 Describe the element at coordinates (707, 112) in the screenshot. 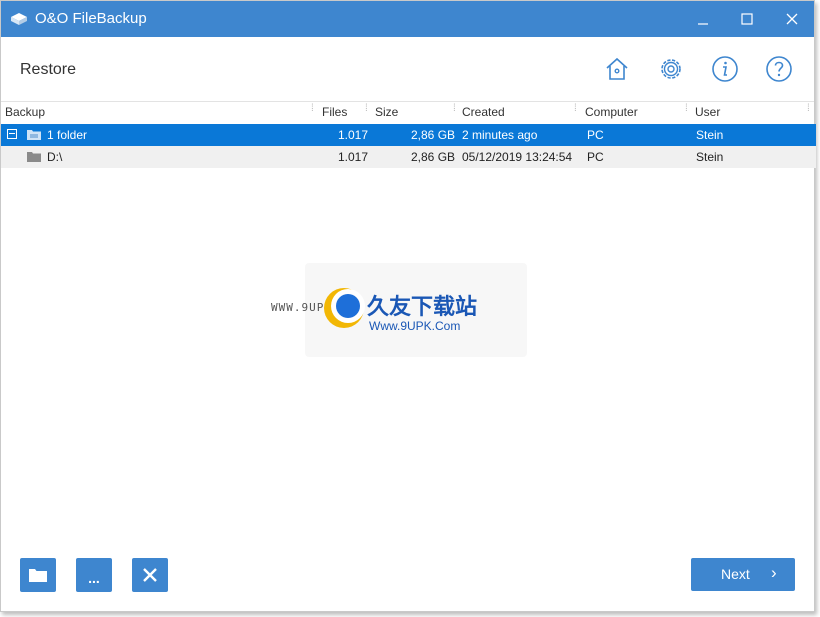

I see `column-header-user: User` at that location.